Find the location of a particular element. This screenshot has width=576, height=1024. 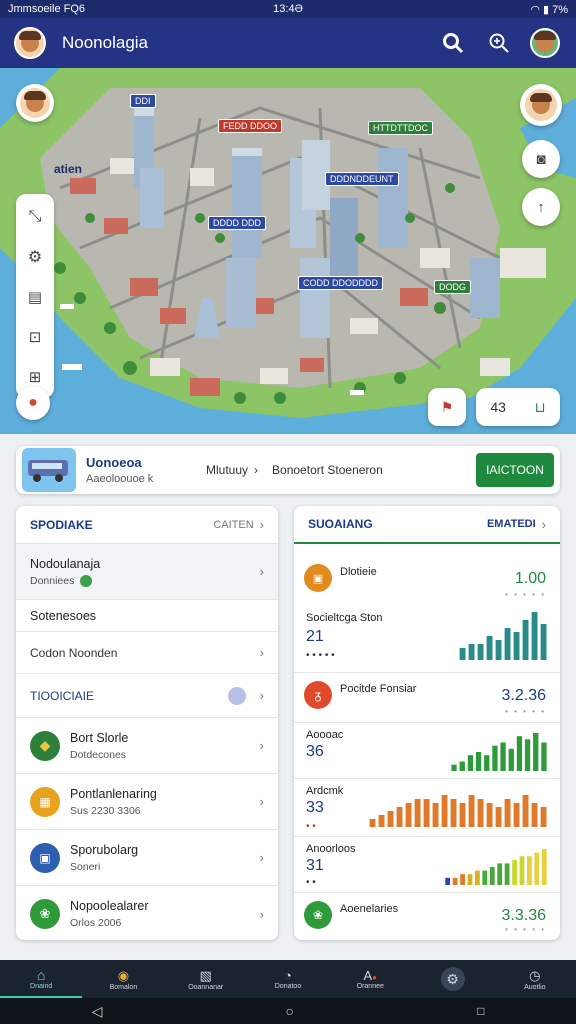

nav-item-3: ▧ Ooannanar is located at coordinates (206, 979).